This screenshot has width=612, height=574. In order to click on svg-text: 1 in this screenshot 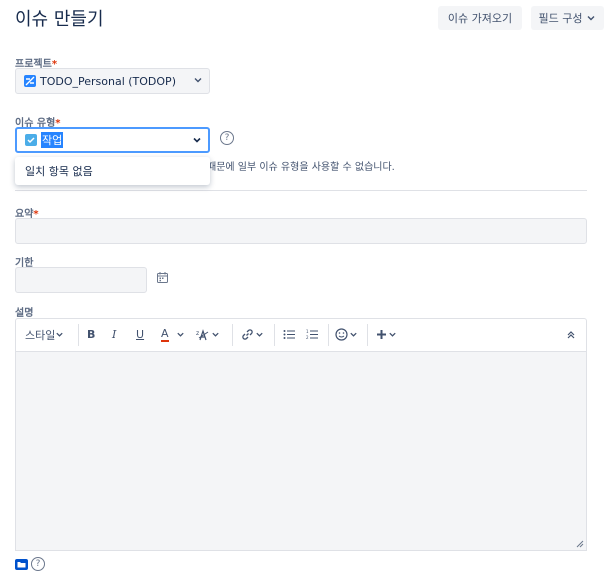, I will do `click(307, 331)`.